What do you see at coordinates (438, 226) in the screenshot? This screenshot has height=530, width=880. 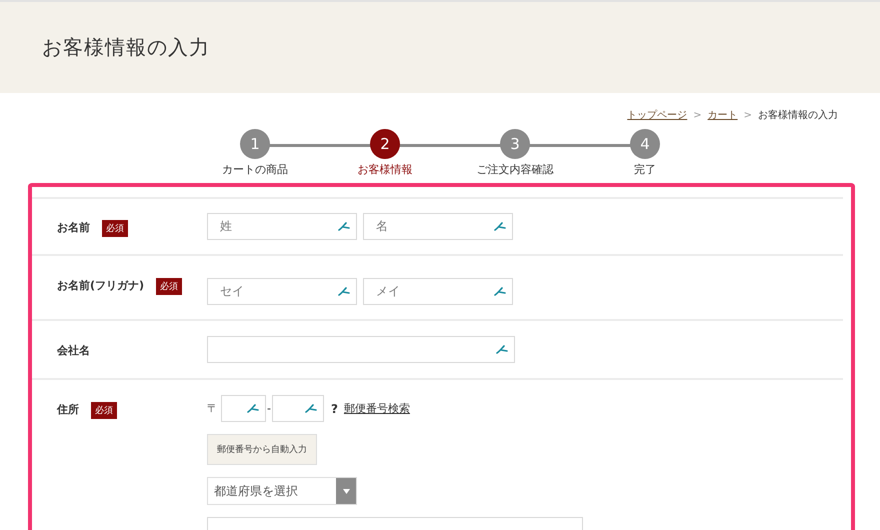 I see `text-field: 名` at bounding box center [438, 226].